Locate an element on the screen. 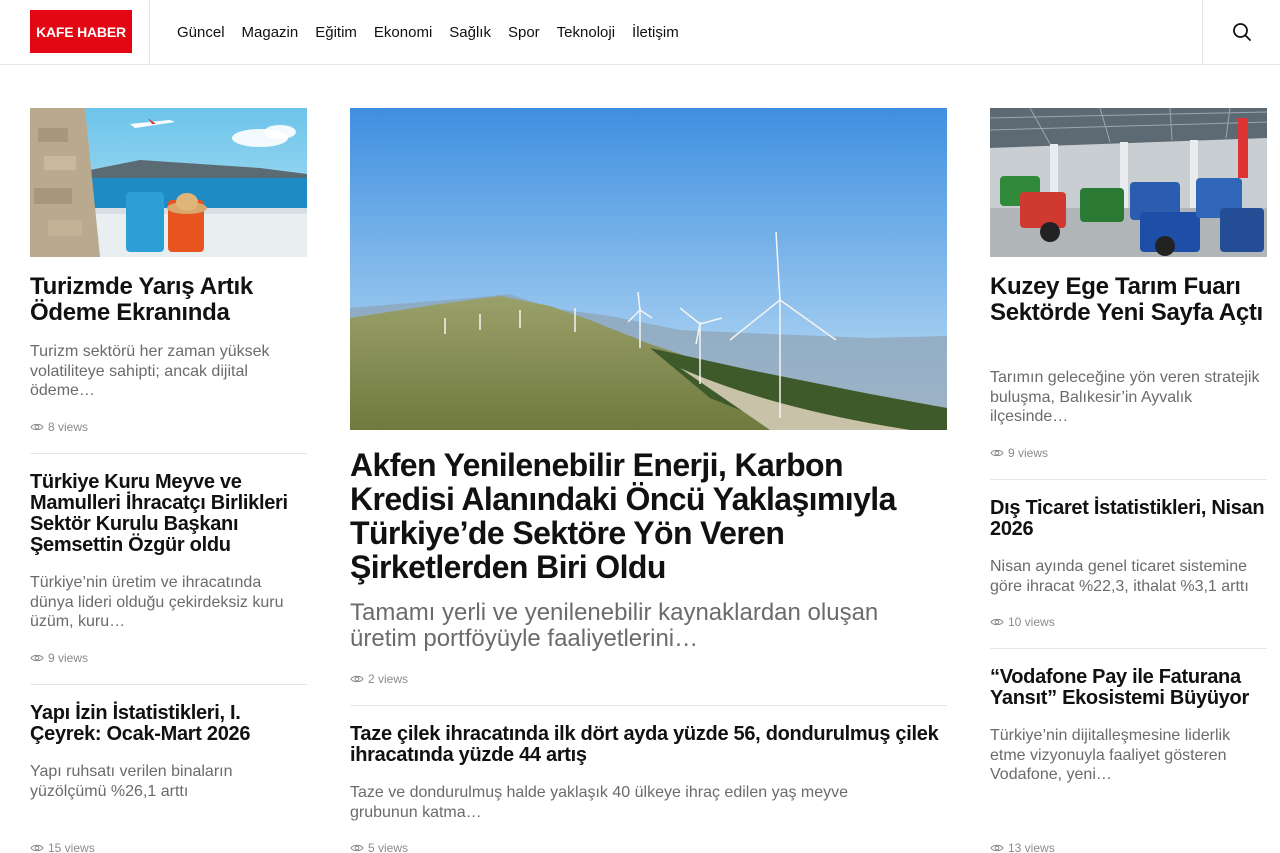 This screenshot has height=853, width=1280. article-image-tarim-fuari is located at coordinates (1128, 182).